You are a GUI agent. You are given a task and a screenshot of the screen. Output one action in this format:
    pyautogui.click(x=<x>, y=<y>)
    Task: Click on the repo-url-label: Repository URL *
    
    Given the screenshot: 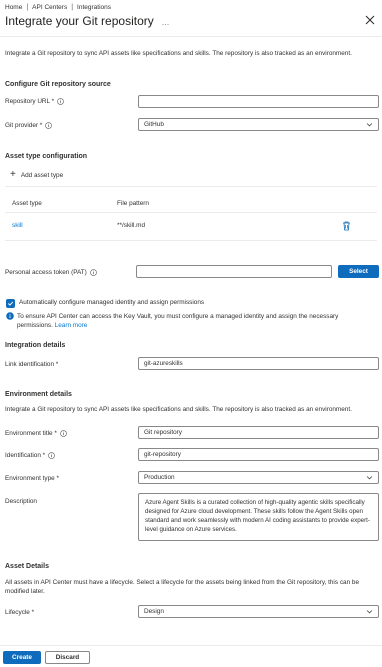 What is the action you would take?
    pyautogui.click(x=34, y=101)
    